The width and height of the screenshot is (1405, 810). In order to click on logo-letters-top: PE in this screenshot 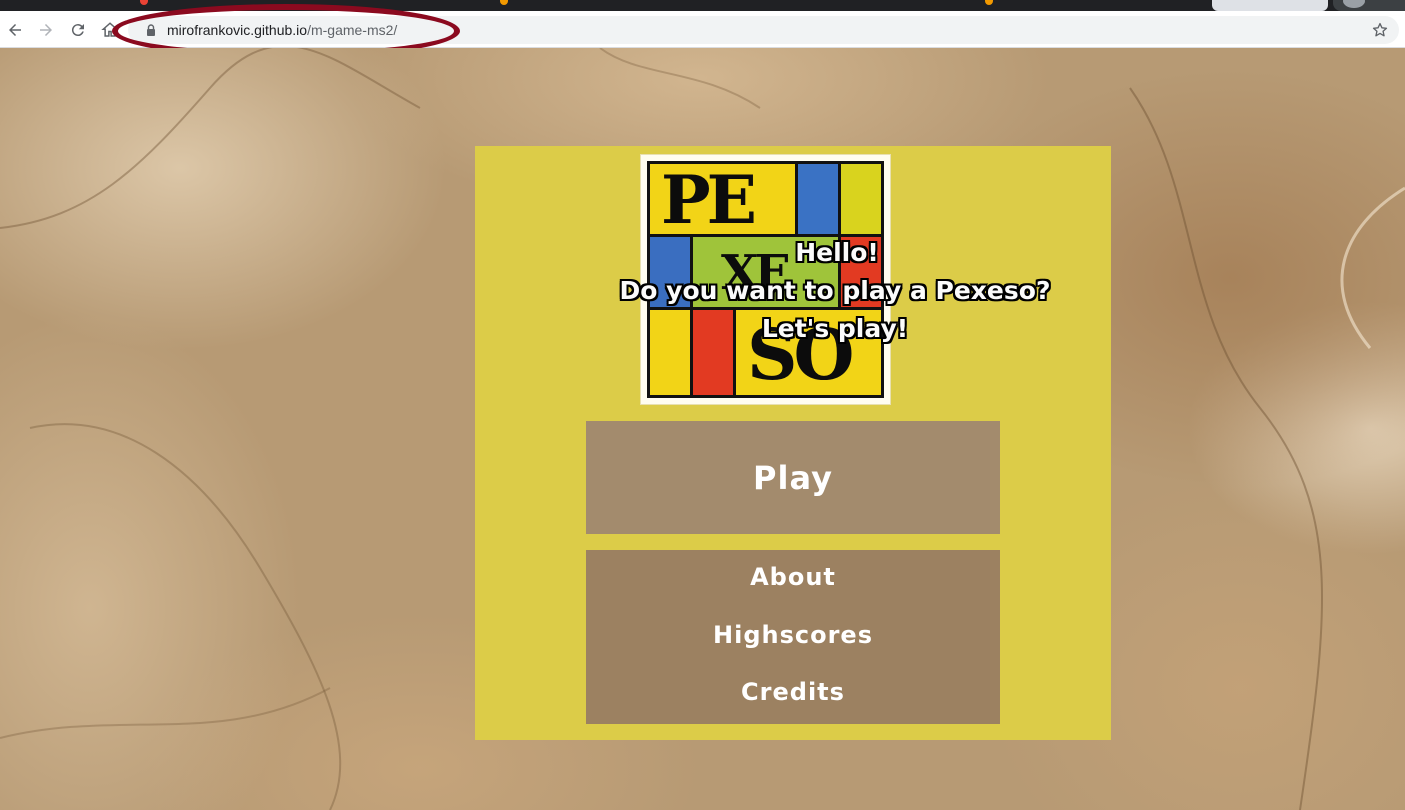, I will do `click(709, 200)`.